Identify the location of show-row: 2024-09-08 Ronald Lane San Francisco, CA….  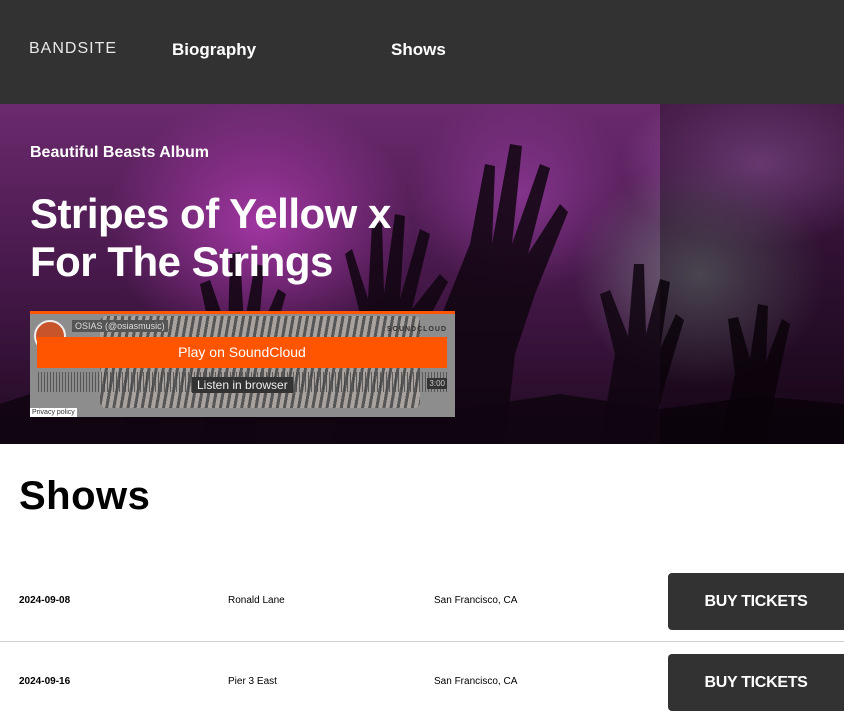
(422, 601).